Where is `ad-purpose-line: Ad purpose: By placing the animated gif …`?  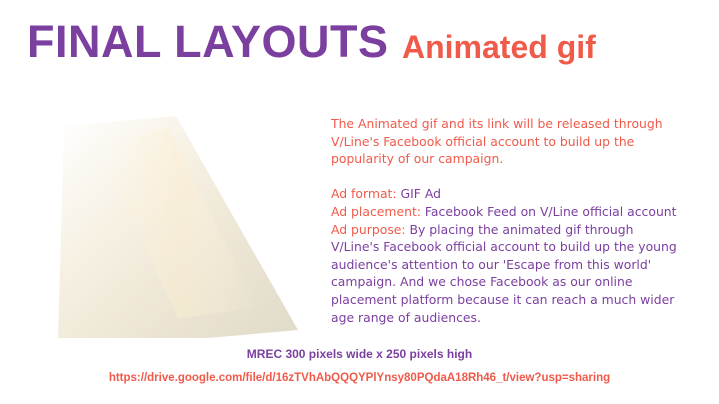
ad-purpose-line: Ad purpose: By placing the animated gif … is located at coordinates (506, 274).